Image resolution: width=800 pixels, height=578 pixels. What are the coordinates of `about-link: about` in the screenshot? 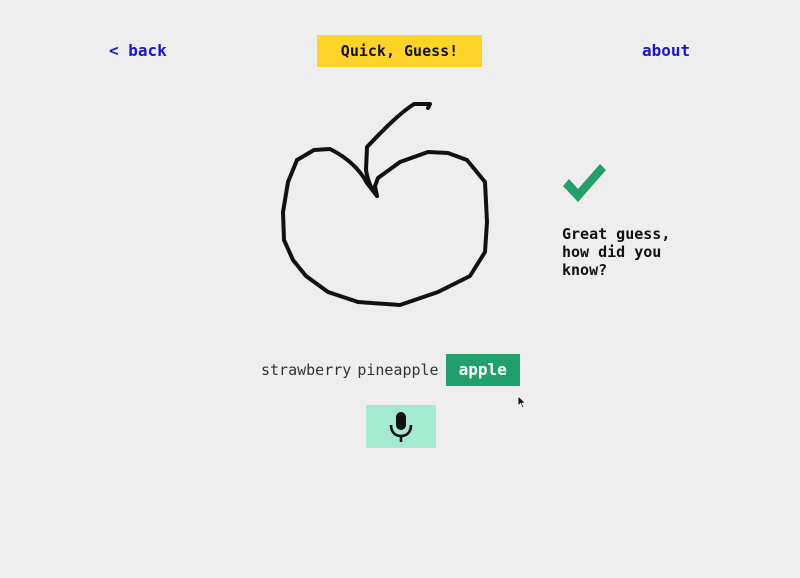 It's located at (666, 51).